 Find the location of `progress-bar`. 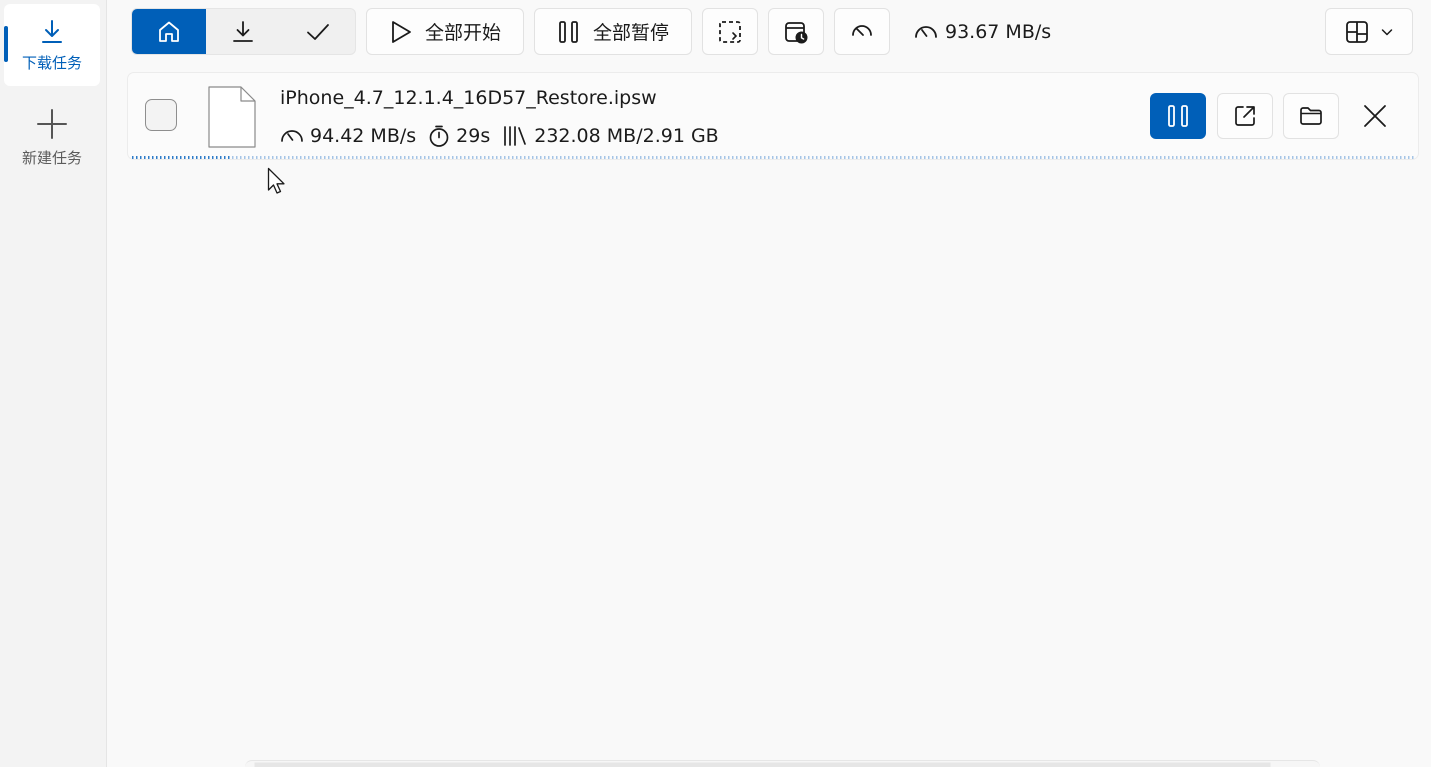

progress-bar is located at coordinates (773, 157).